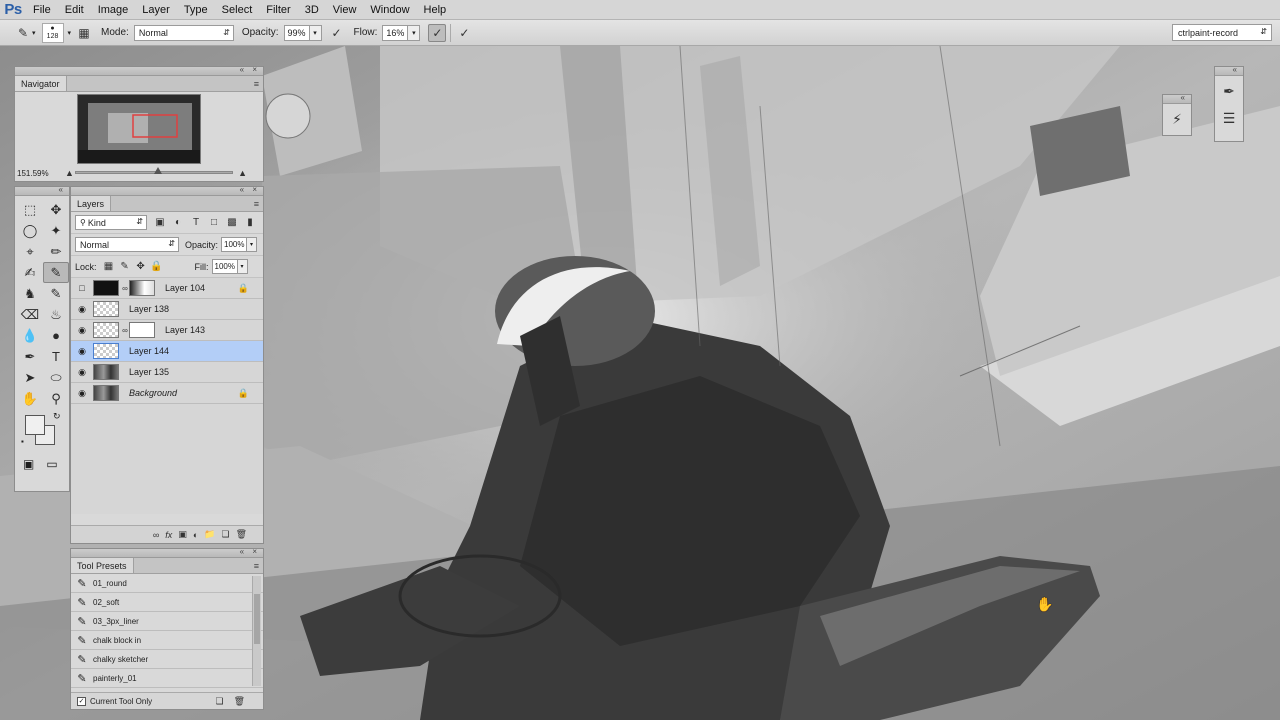 The image size is (1280, 720). What do you see at coordinates (56, 209) in the screenshot?
I see `move-tool-icon: ✥` at bounding box center [56, 209].